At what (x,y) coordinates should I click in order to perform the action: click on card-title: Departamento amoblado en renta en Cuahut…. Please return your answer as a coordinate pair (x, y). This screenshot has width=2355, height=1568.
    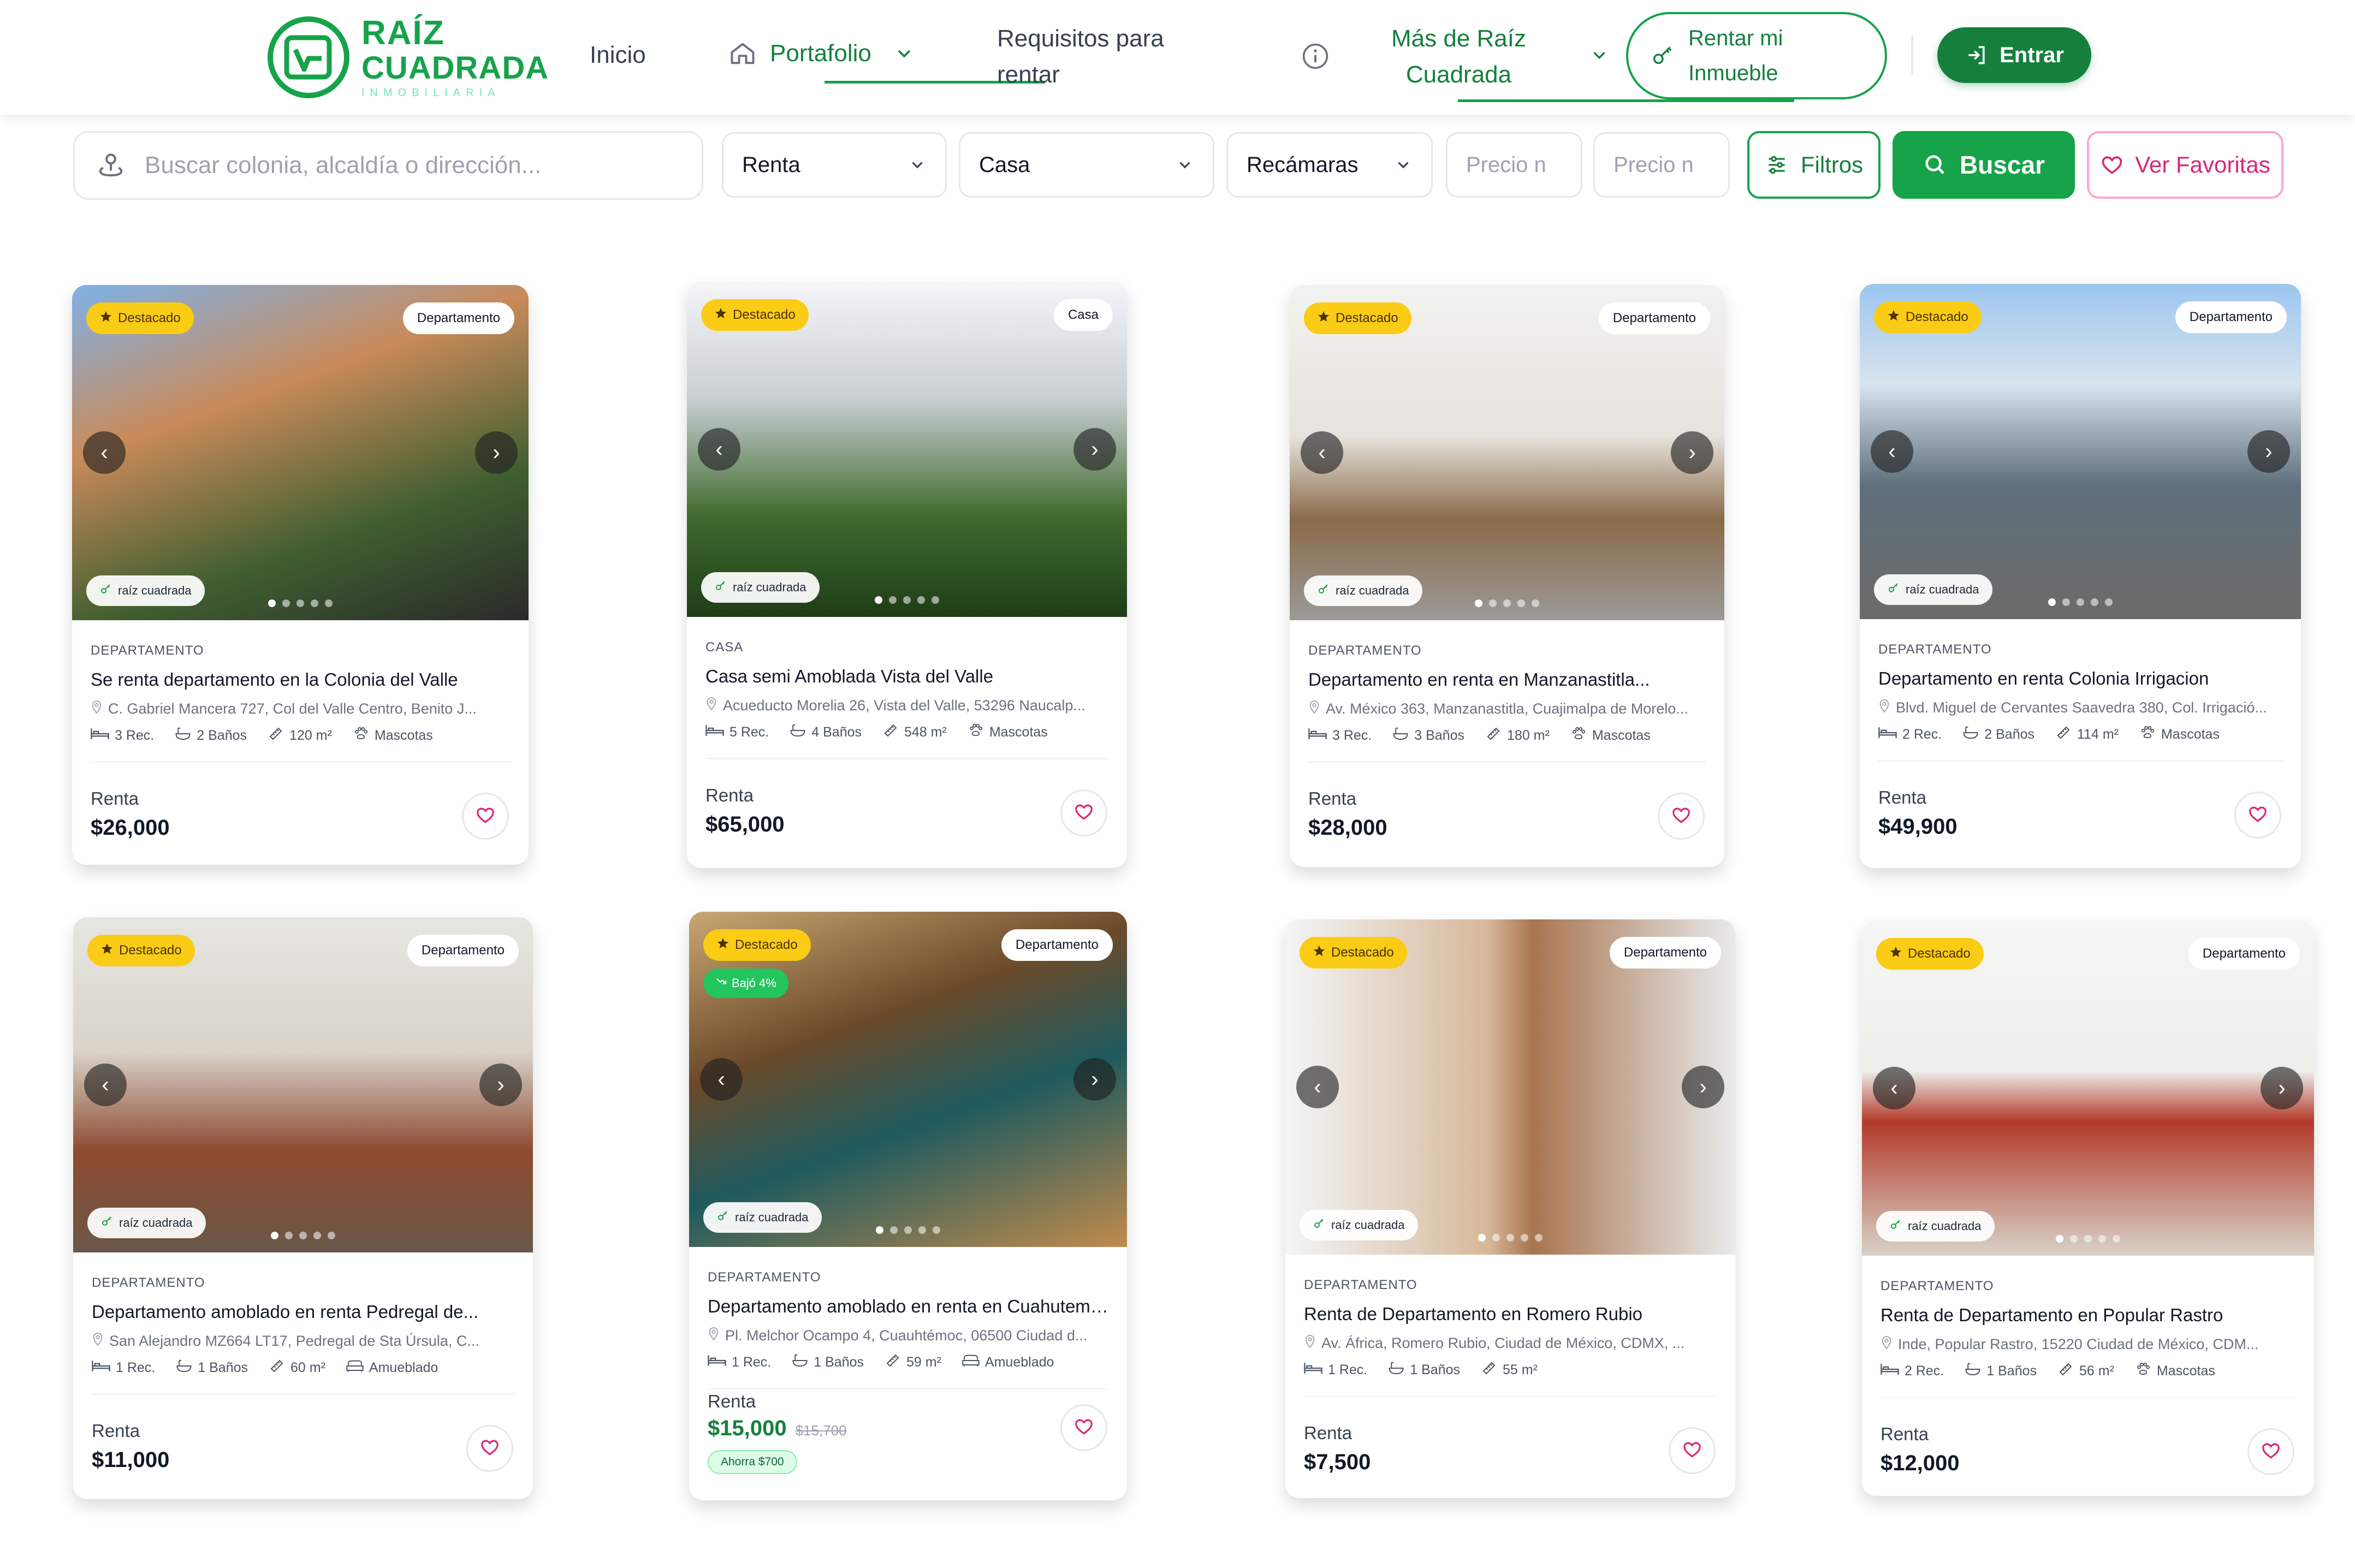
    Looking at the image, I should click on (908, 1306).